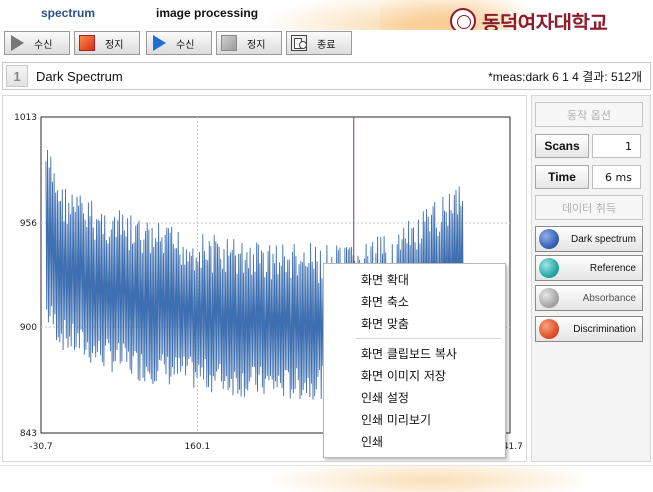 The width and height of the screenshot is (653, 492). What do you see at coordinates (79, 76) in the screenshot?
I see `chart-title: Dark Spectrum` at bounding box center [79, 76].